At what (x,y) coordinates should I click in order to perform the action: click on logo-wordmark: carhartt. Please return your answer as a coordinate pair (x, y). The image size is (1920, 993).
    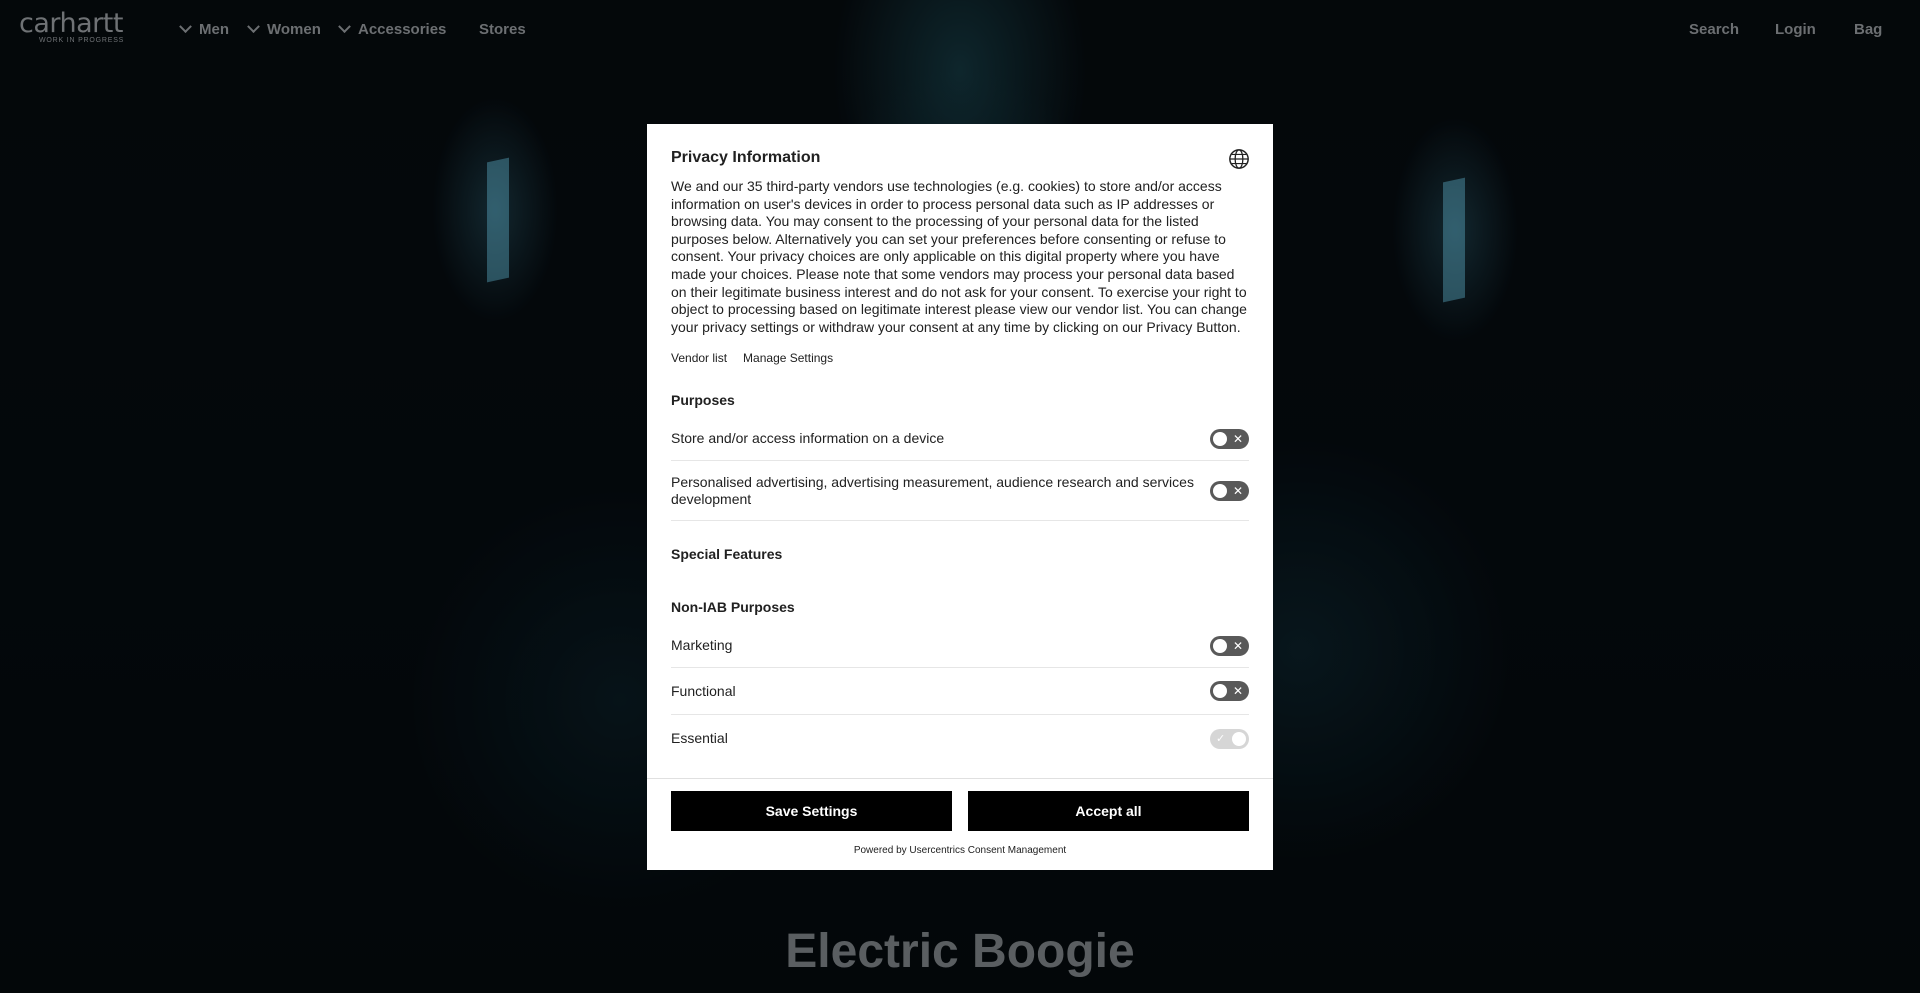
    Looking at the image, I should click on (71, 23).